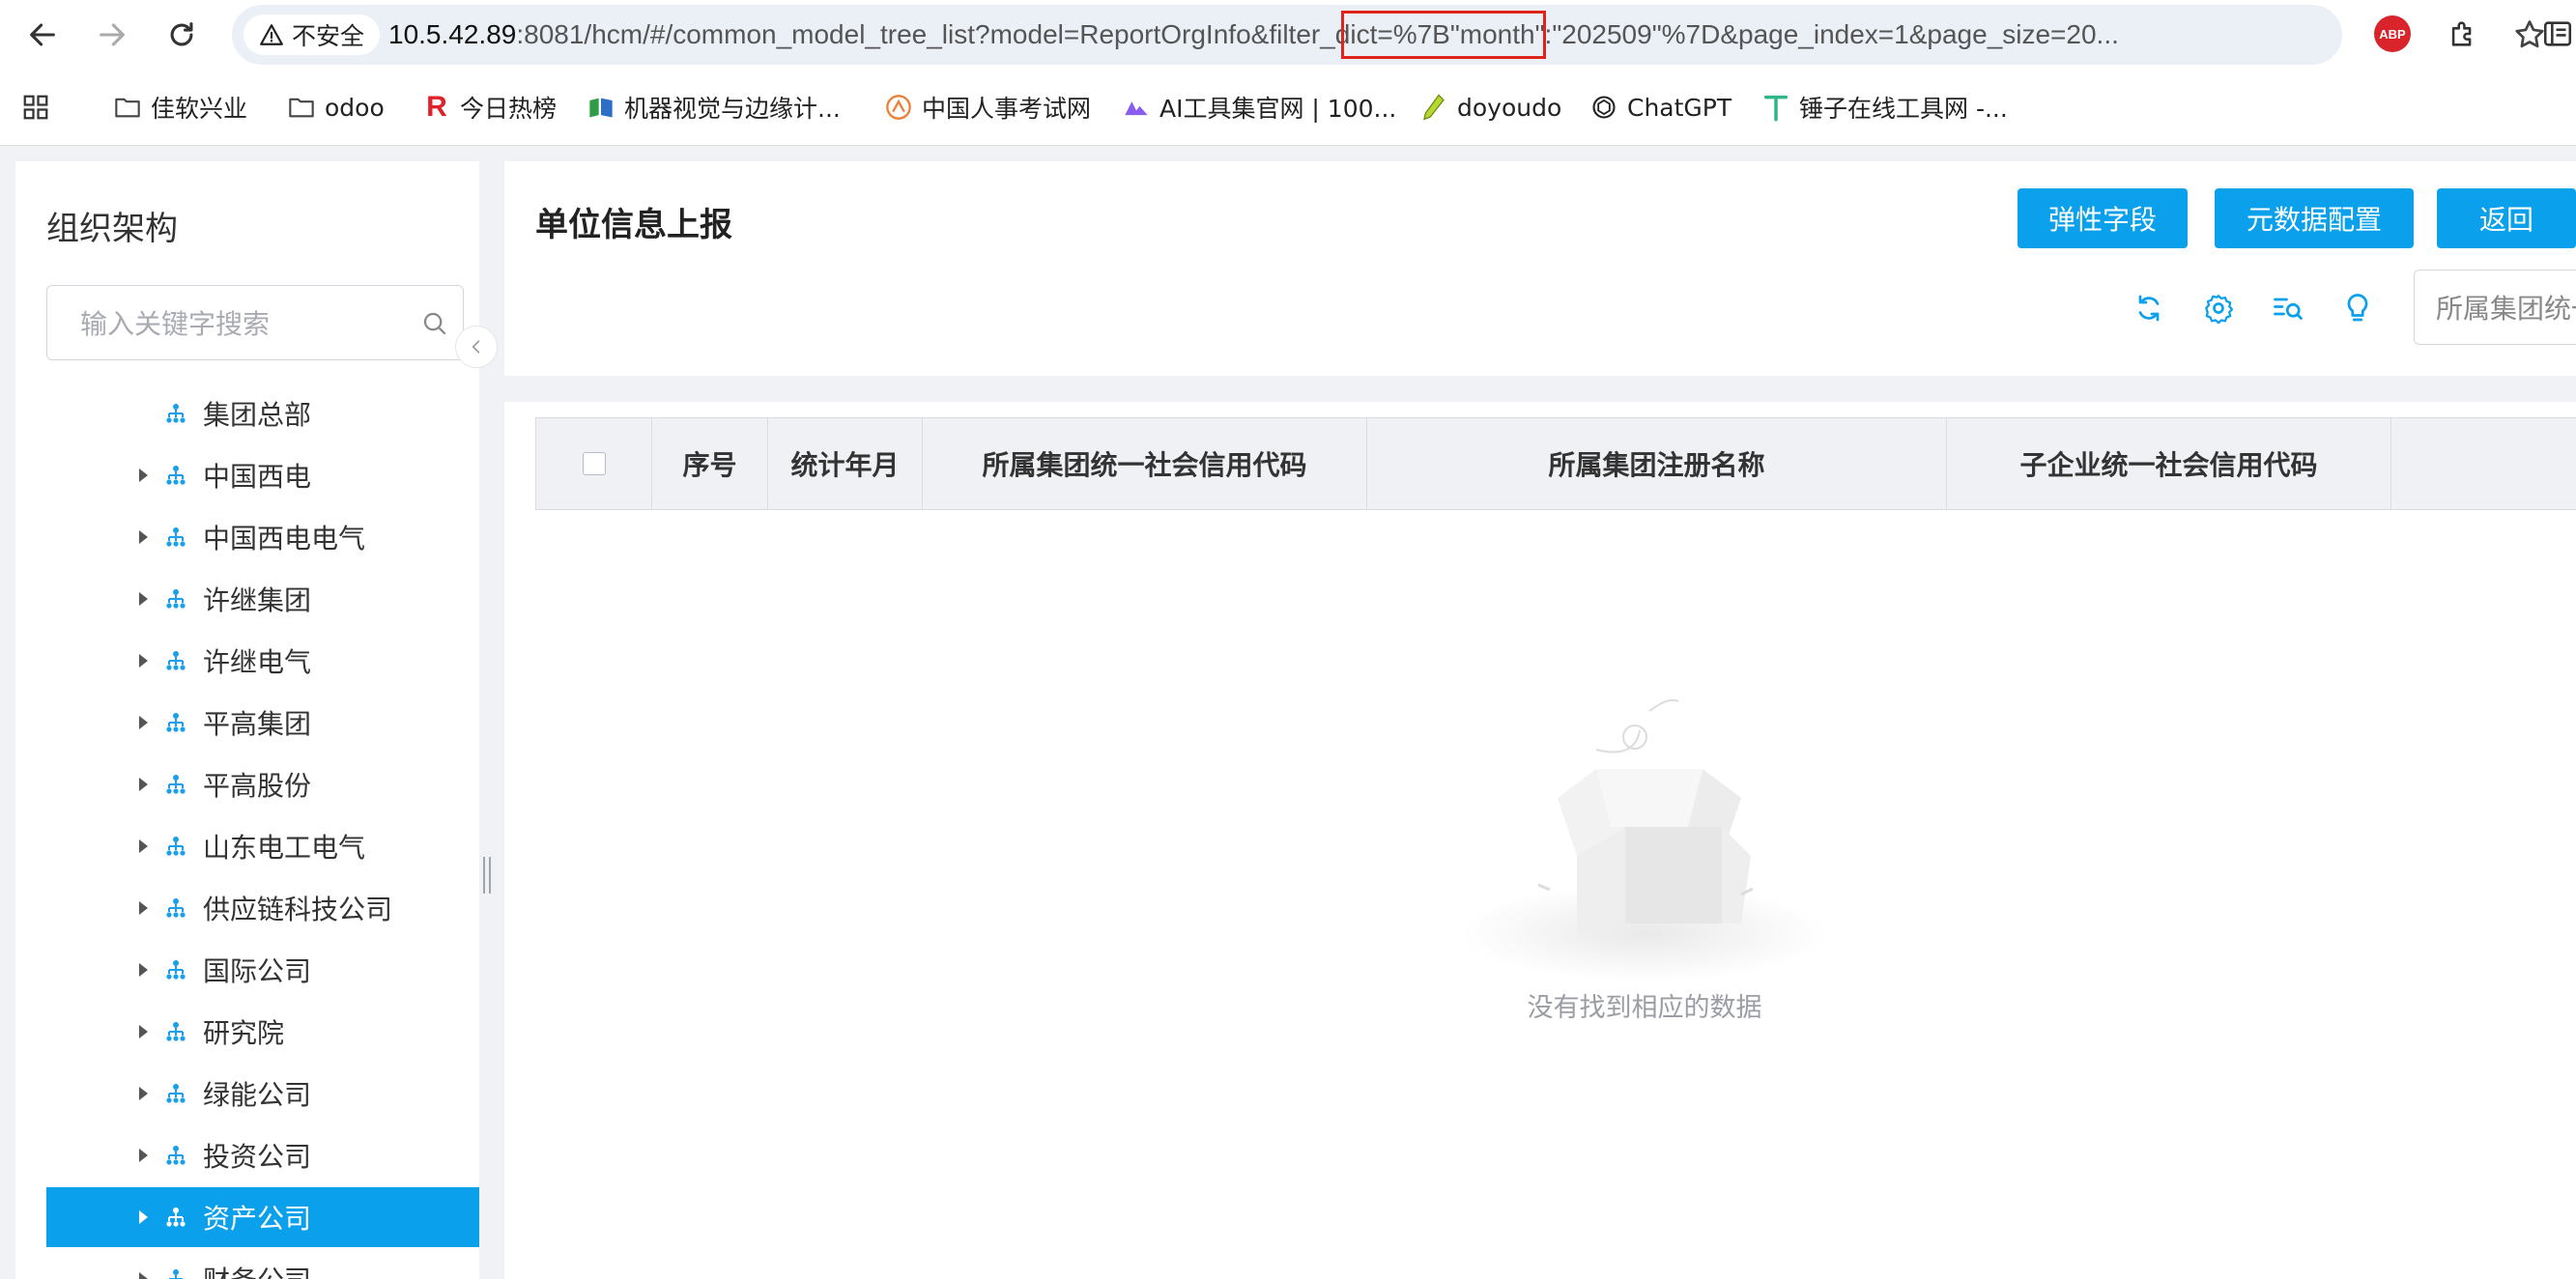 The image size is (2576, 1279). What do you see at coordinates (487, 875) in the screenshot?
I see `resize-handle` at bounding box center [487, 875].